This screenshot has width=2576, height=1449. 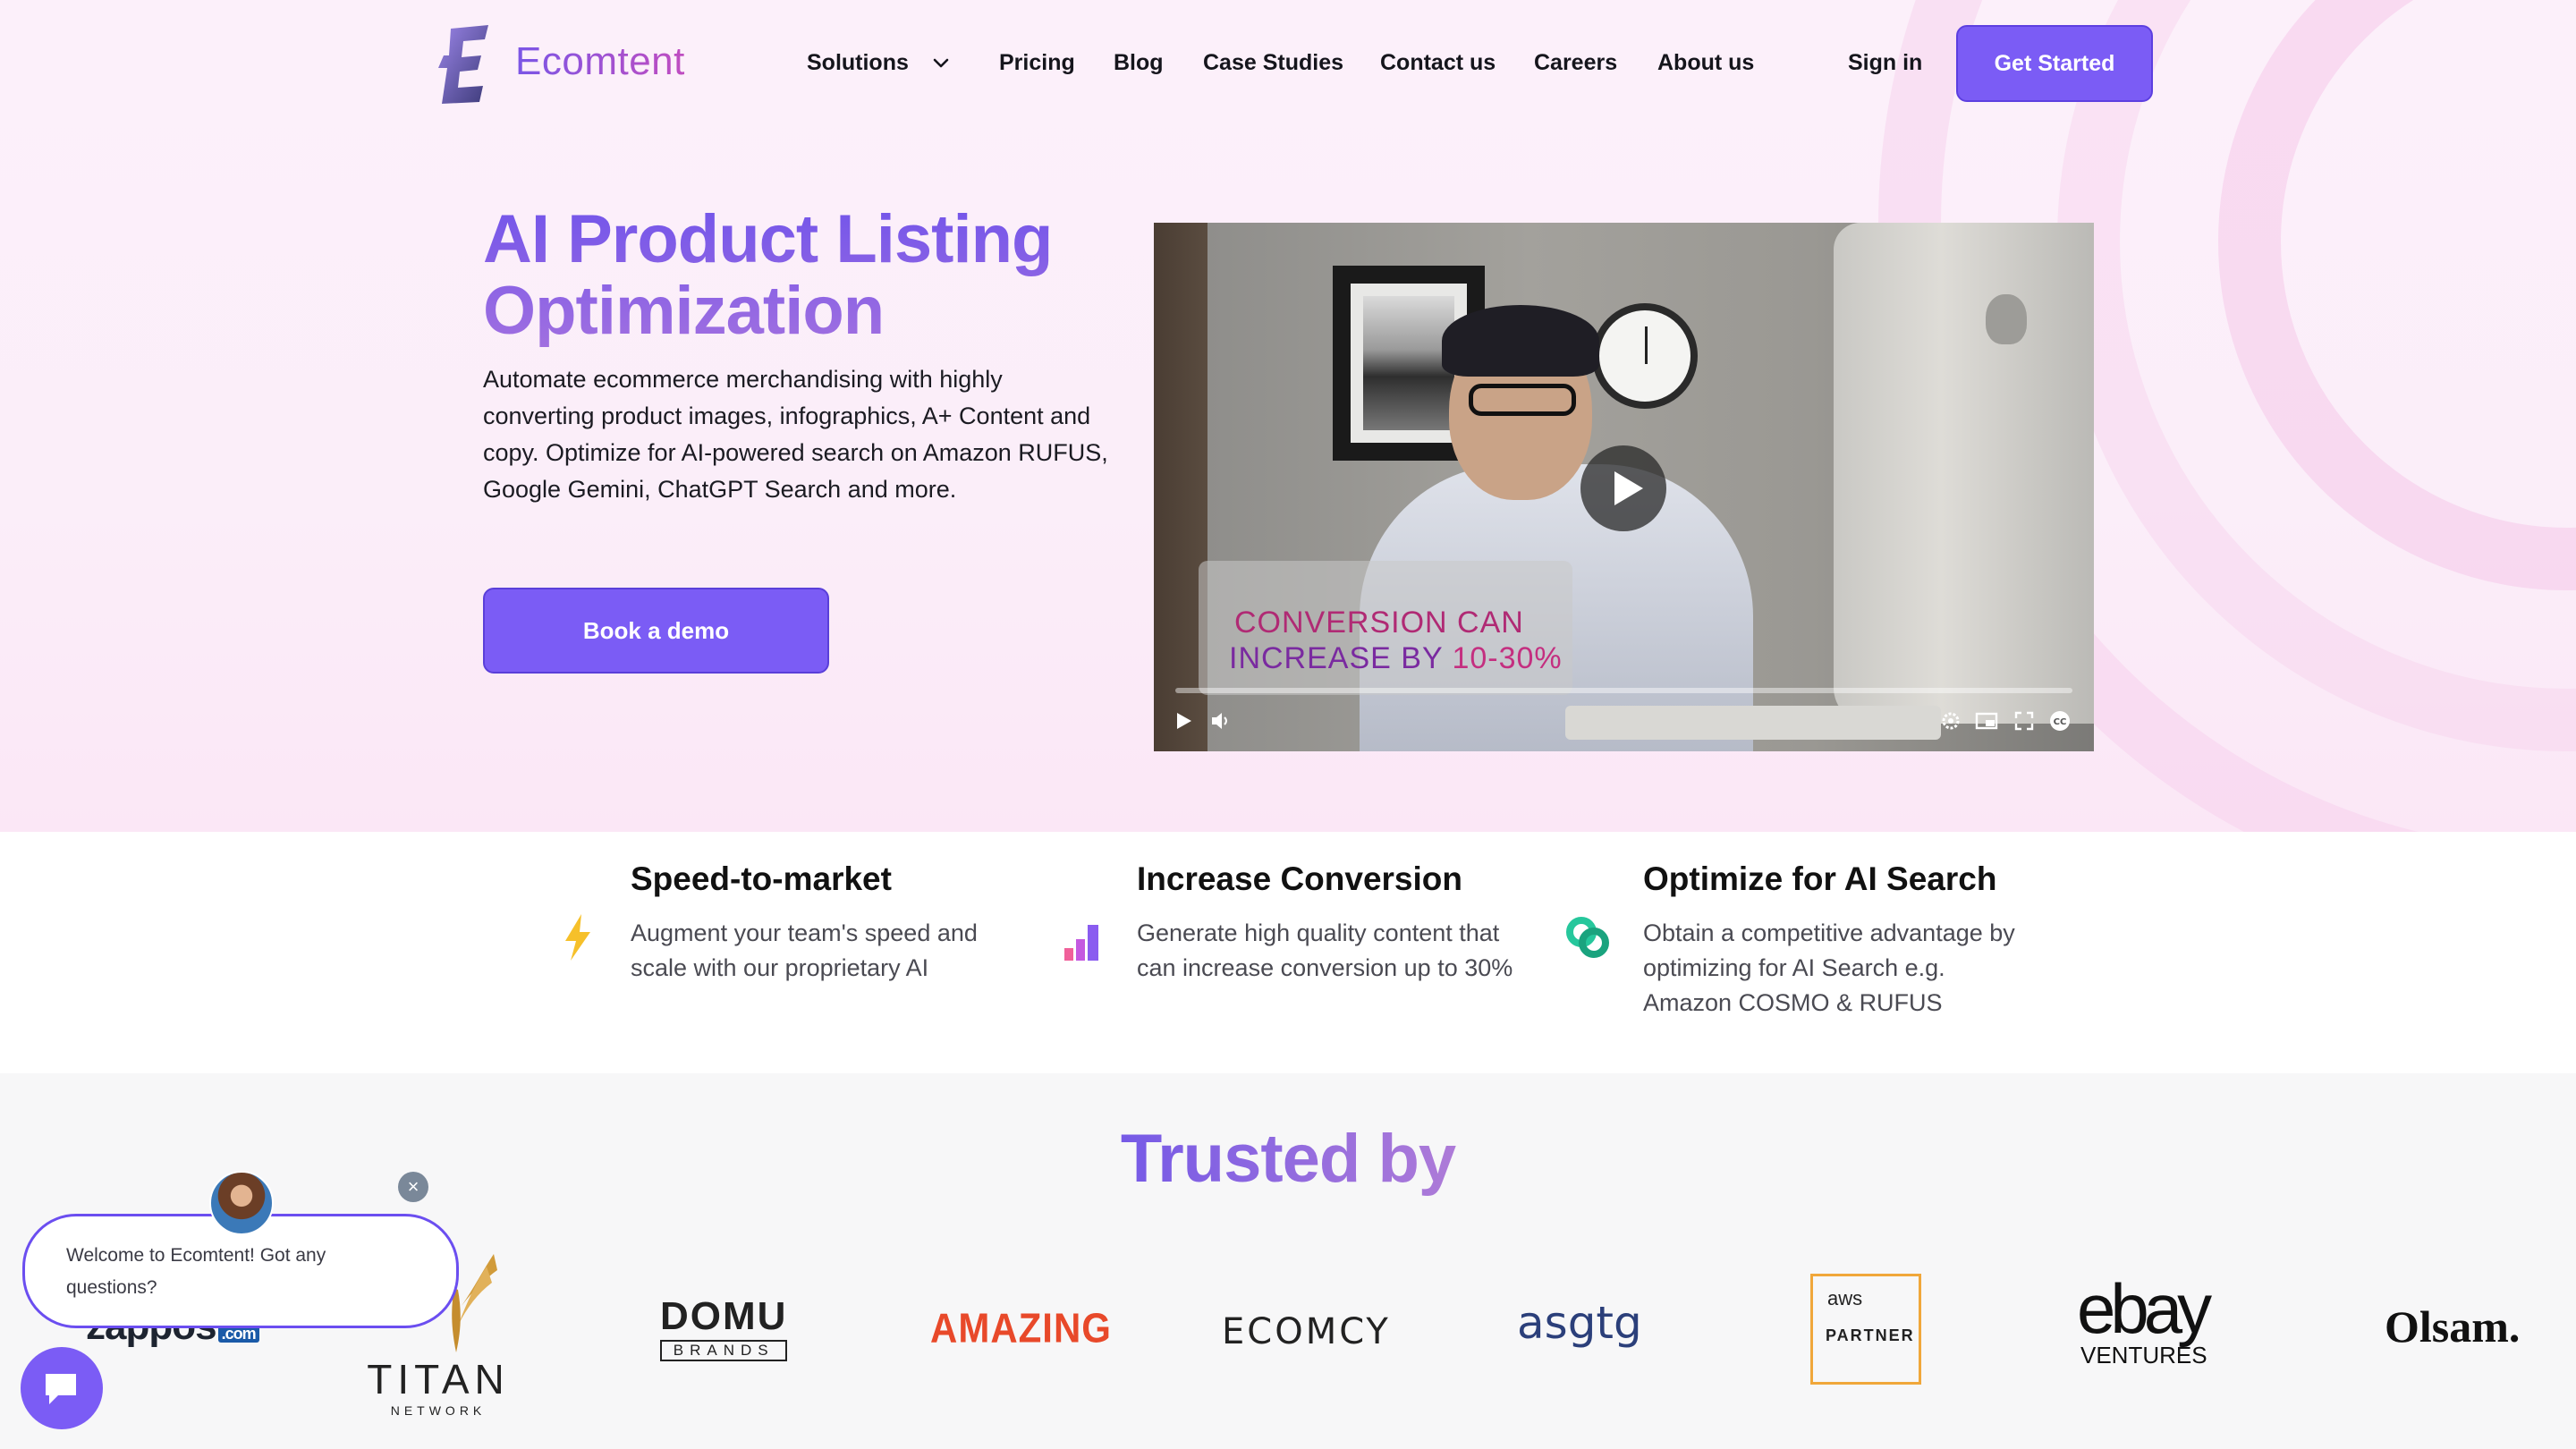 I want to click on nav-case-studies: Case Studies, so click(x=1273, y=63).